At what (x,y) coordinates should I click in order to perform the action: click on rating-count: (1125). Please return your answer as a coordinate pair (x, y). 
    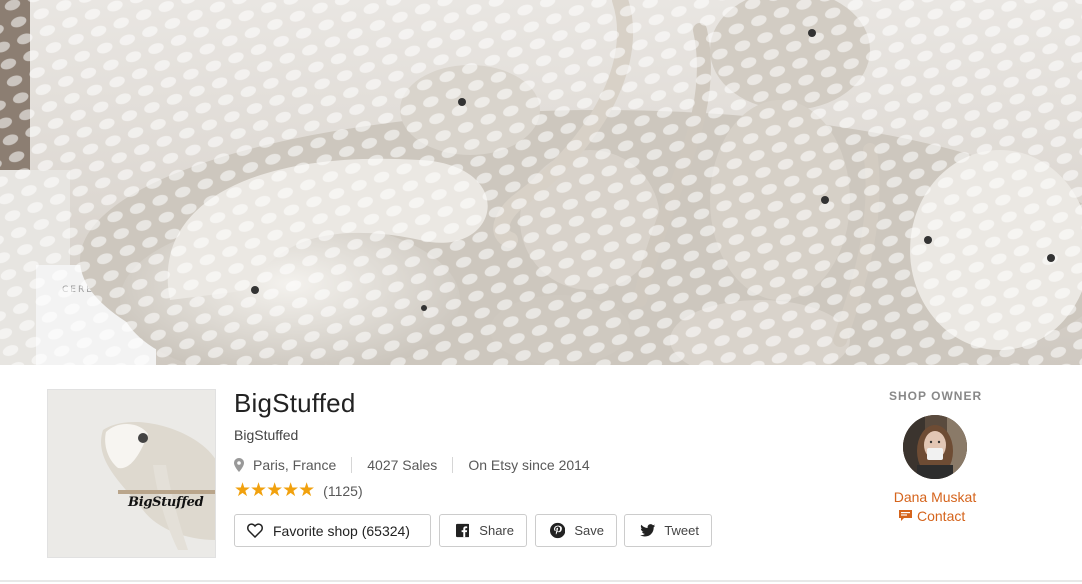
    Looking at the image, I should click on (343, 491).